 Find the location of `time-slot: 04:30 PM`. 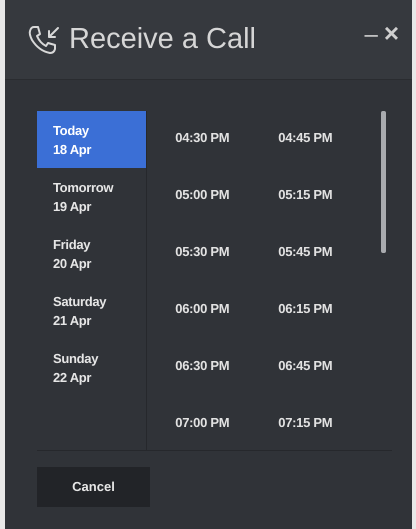

time-slot: 04:30 PM is located at coordinates (226, 138).